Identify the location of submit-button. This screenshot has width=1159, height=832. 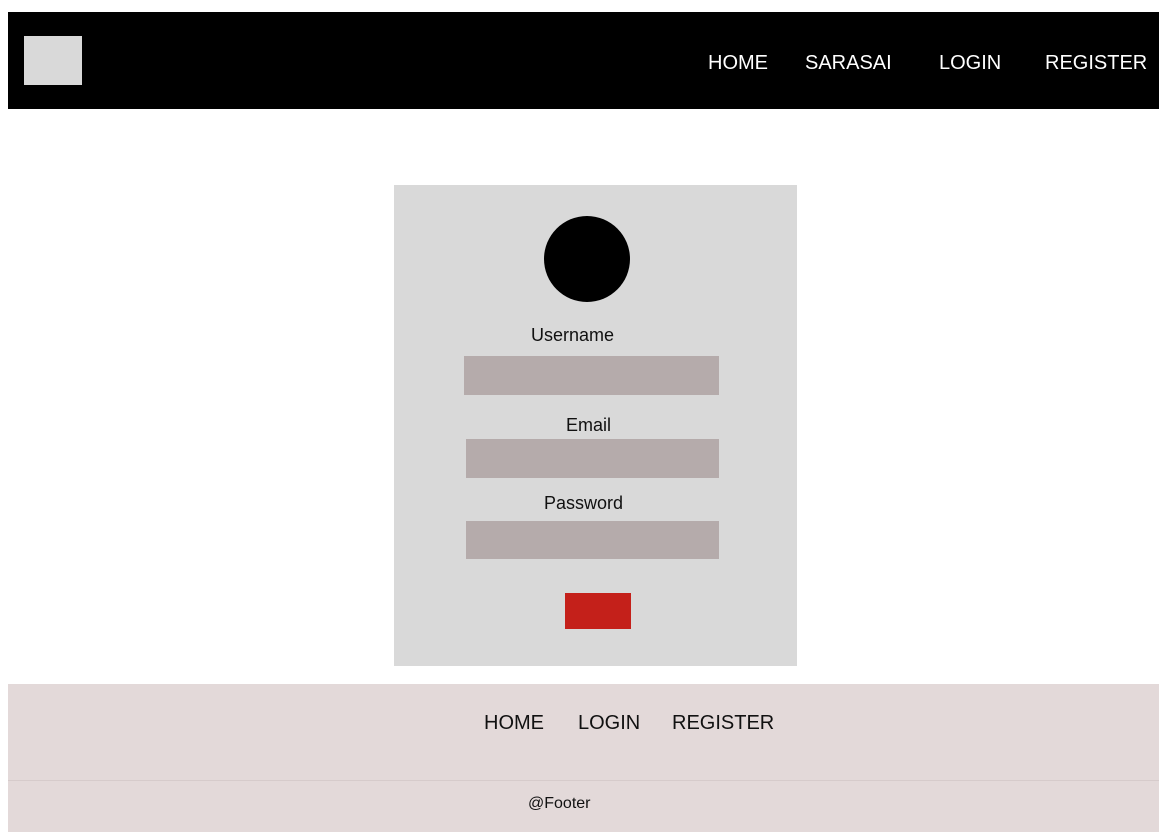
(598, 611).